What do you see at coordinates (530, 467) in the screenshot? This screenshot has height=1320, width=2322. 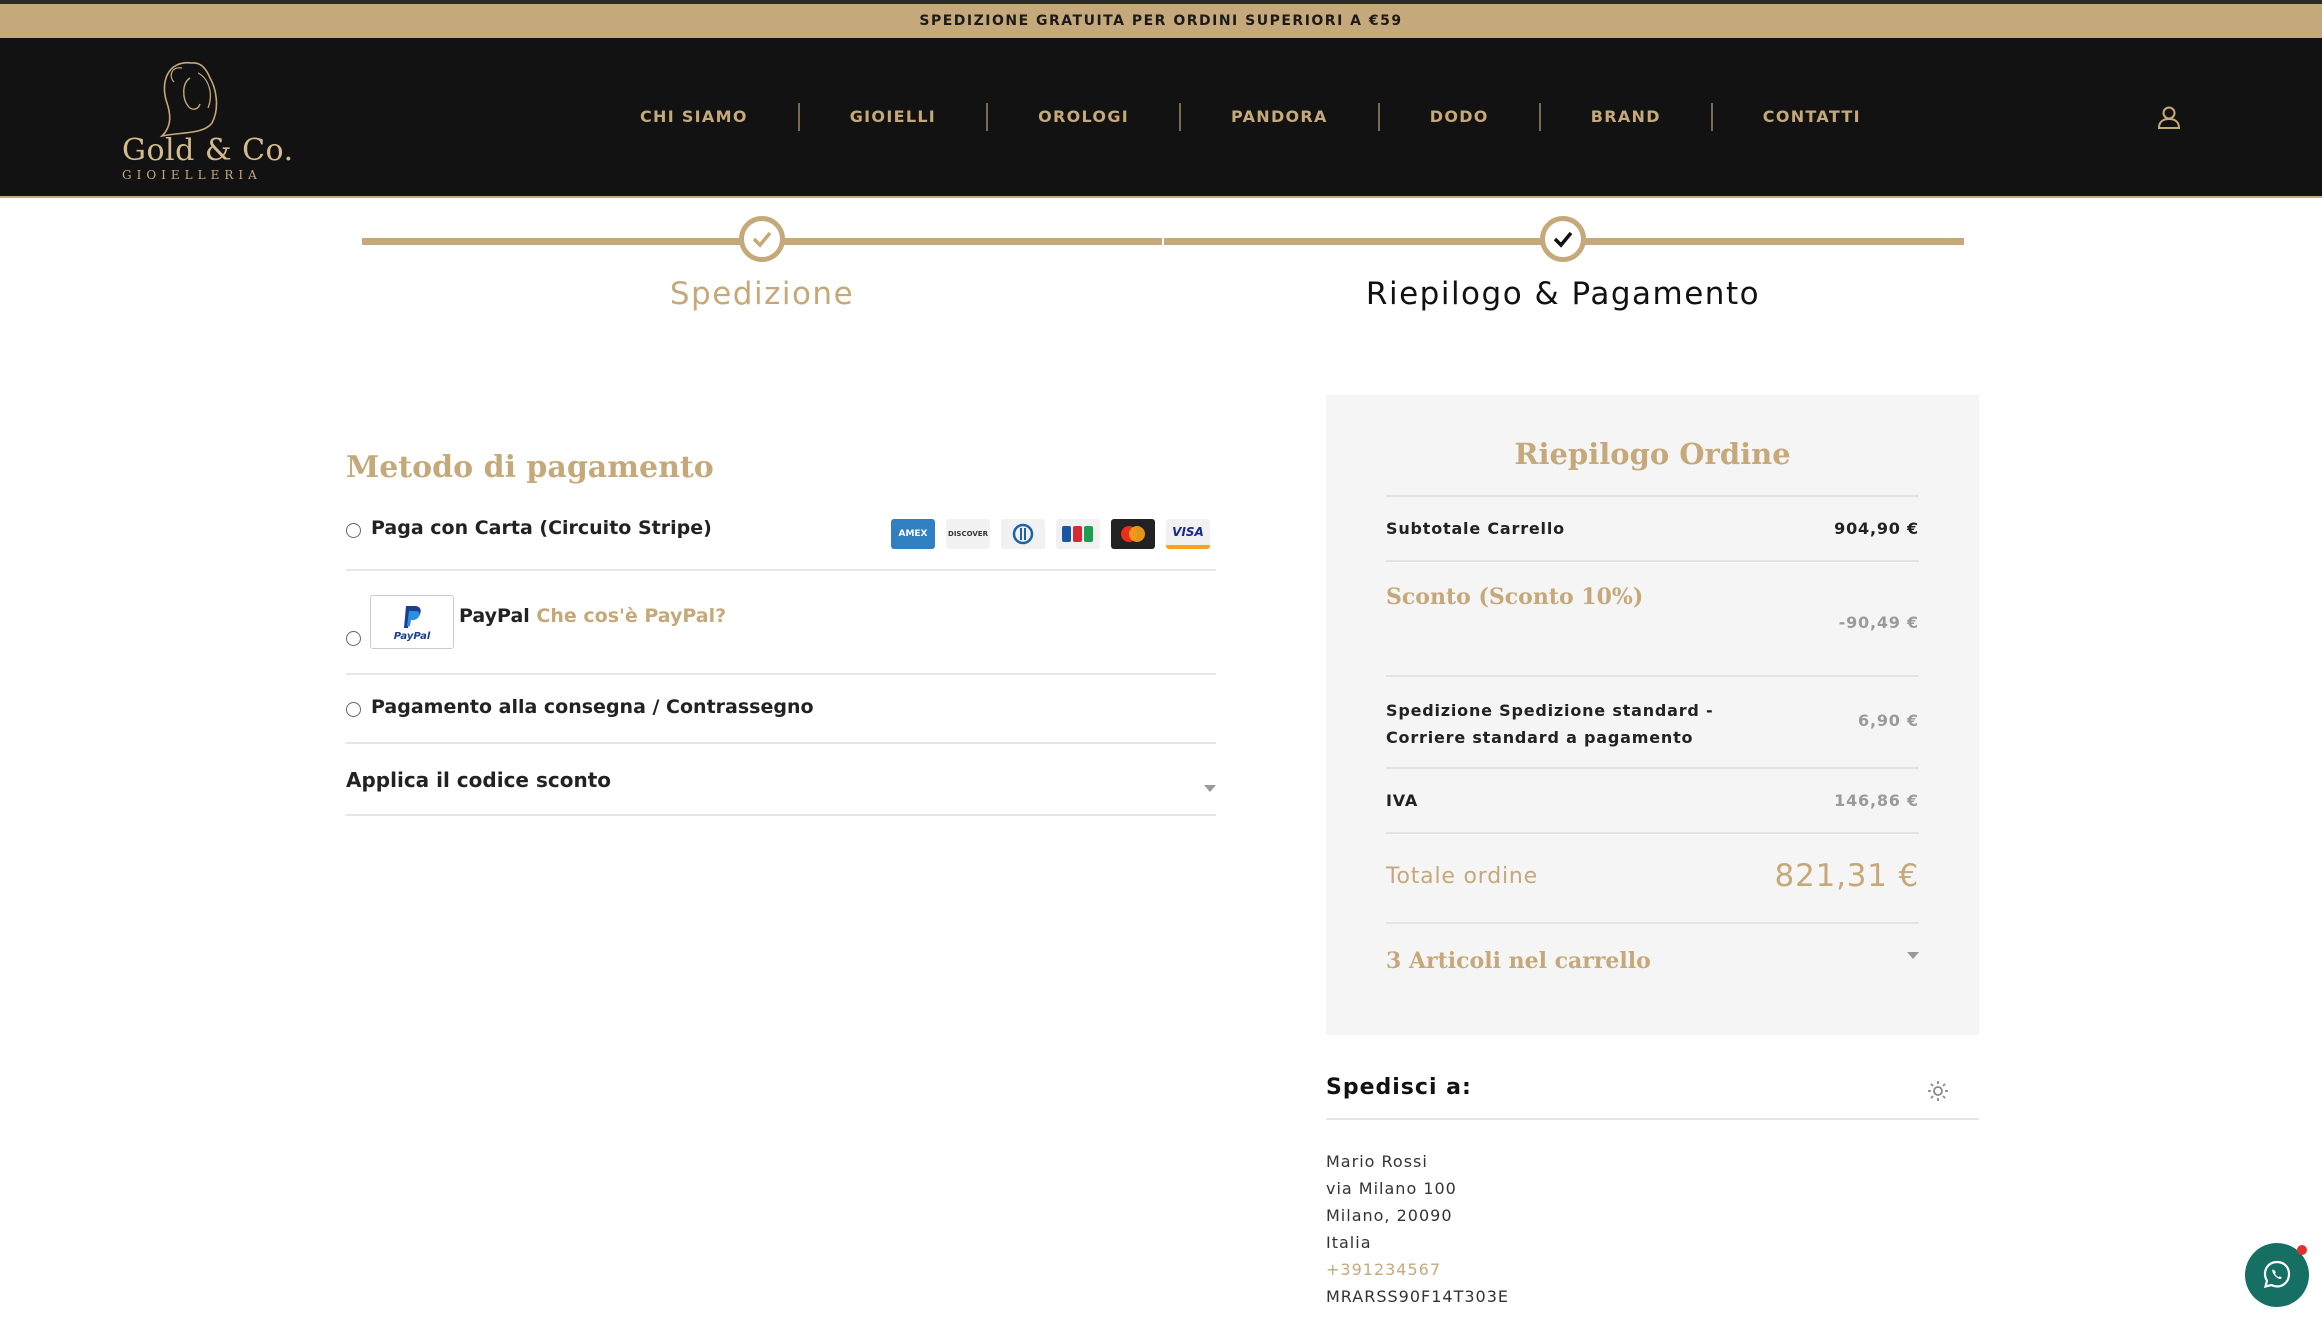 I see `payment-method-title: Metodo di pagamento` at bounding box center [530, 467].